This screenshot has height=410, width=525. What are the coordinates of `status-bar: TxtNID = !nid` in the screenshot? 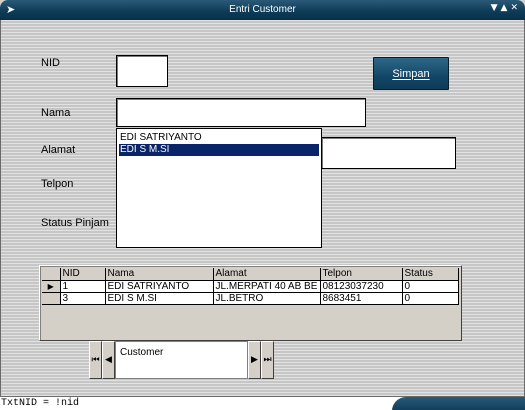 It's located at (262, 403).